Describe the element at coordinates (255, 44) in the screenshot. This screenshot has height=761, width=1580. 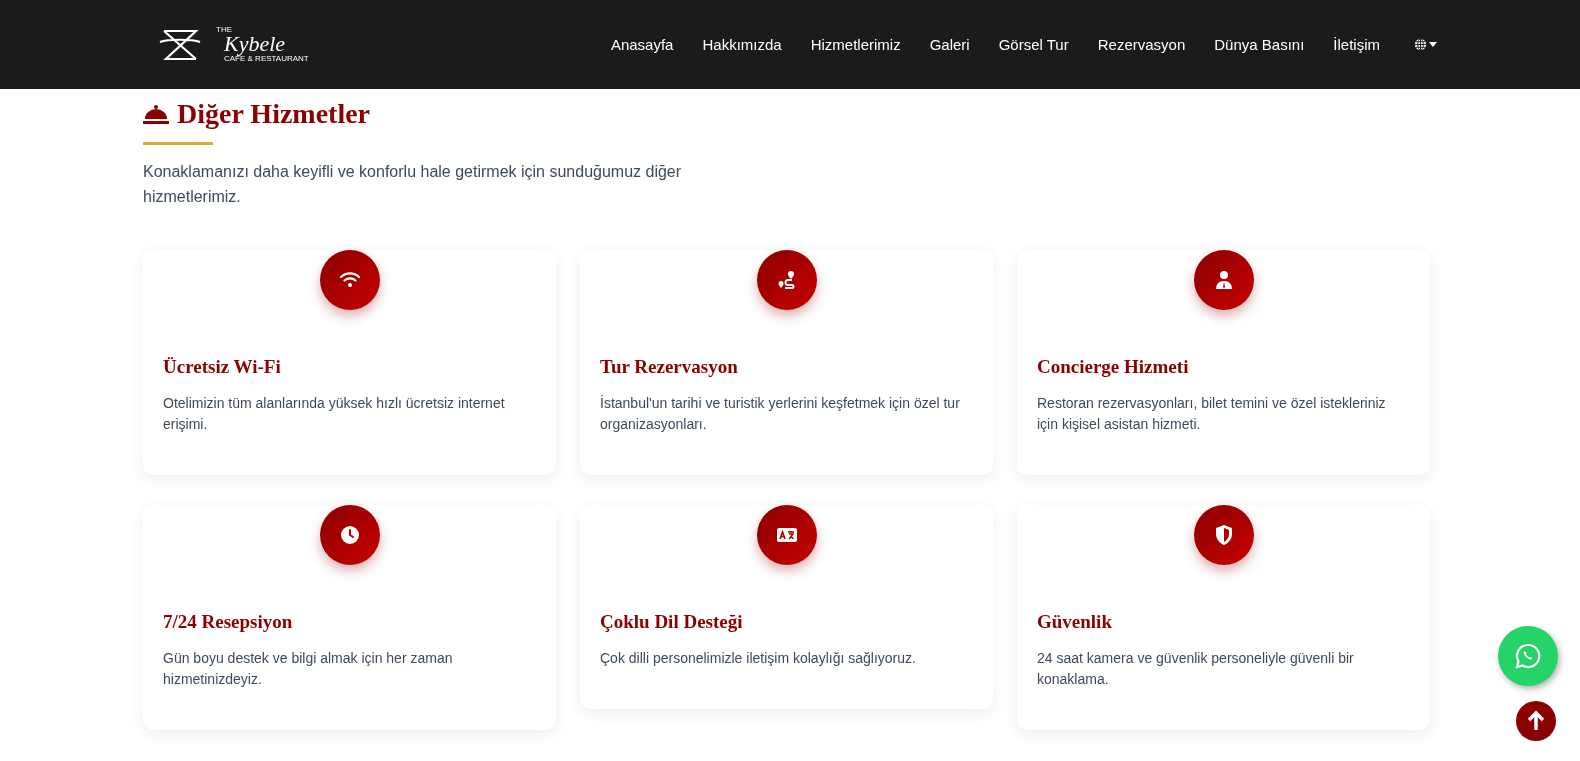
I see `logo-text: Kybele` at that location.